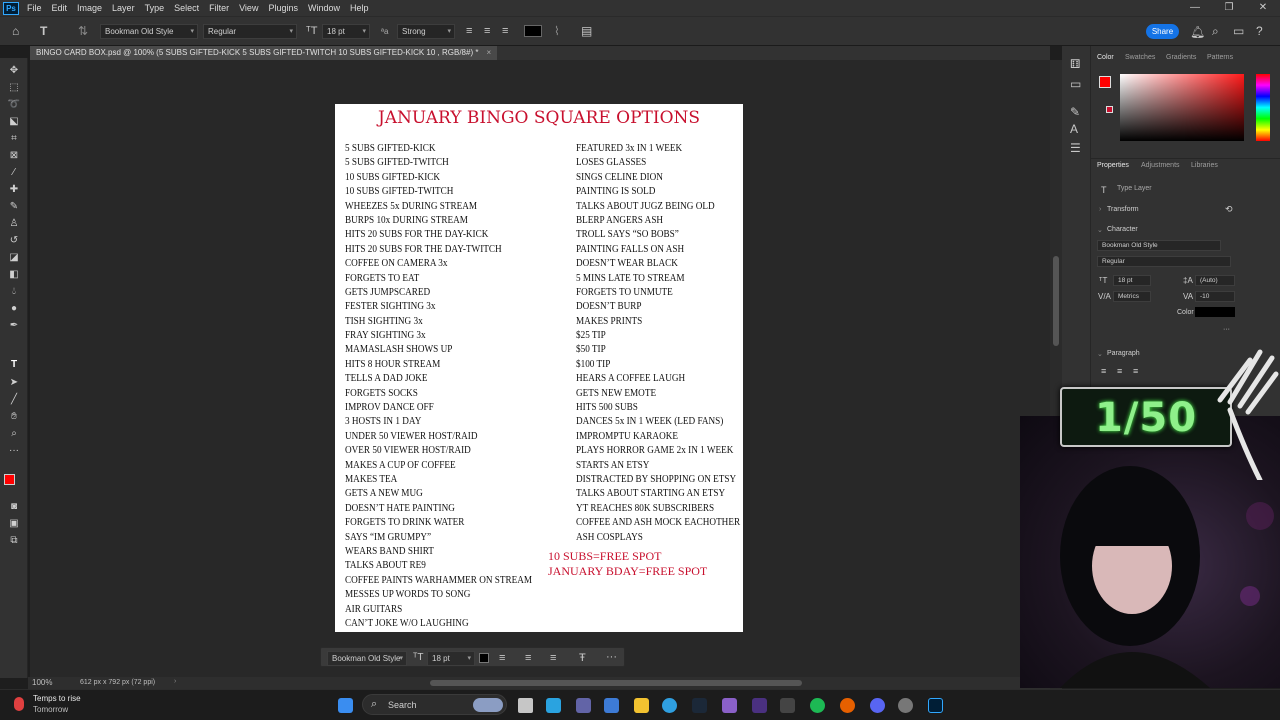 This screenshot has width=1280, height=720. What do you see at coordinates (14, 309) in the screenshot?
I see `dodge-tool-icon: ●` at bounding box center [14, 309].